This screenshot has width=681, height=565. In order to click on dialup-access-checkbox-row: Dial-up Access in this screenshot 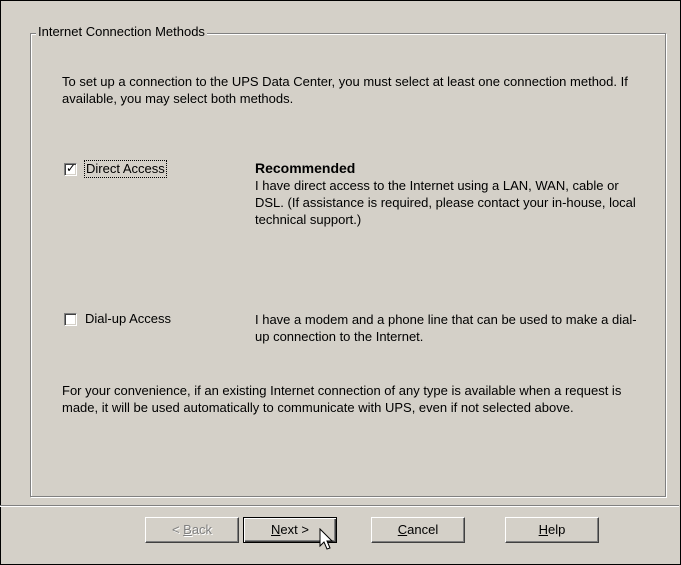, I will do `click(117, 319)`.